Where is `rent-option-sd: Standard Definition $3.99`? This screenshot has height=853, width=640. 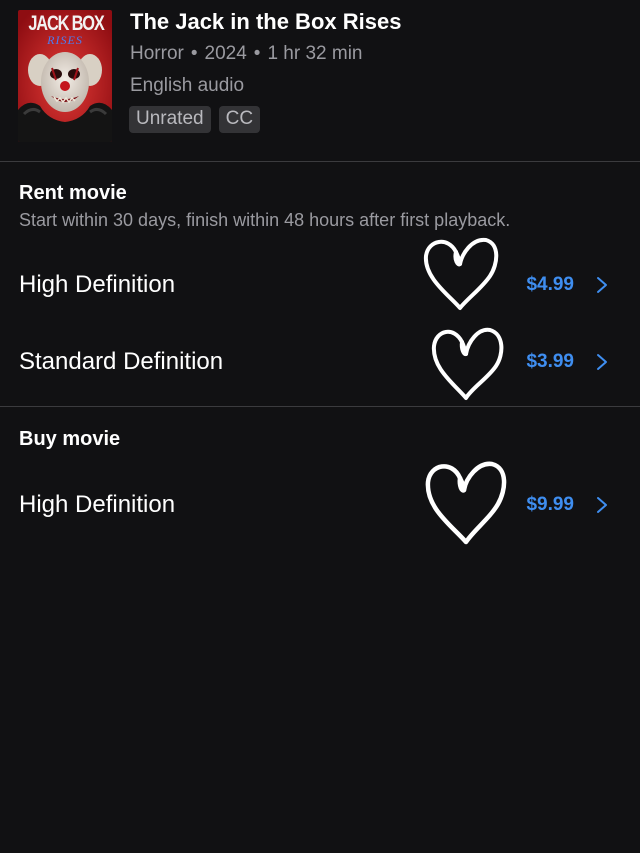
rent-option-sd: Standard Definition $3.99 is located at coordinates (320, 361).